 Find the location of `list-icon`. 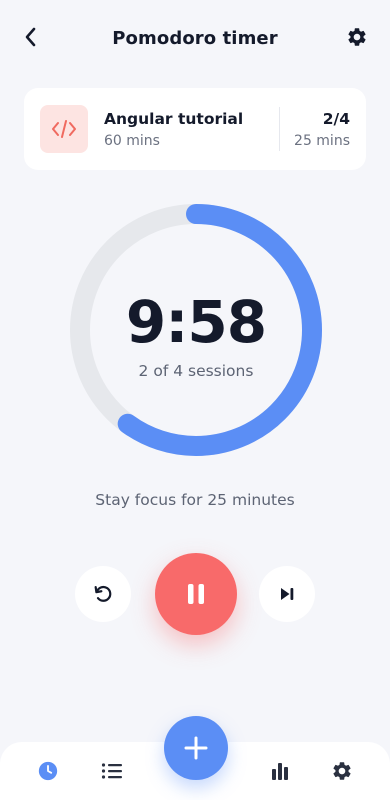

list-icon is located at coordinates (111, 771).